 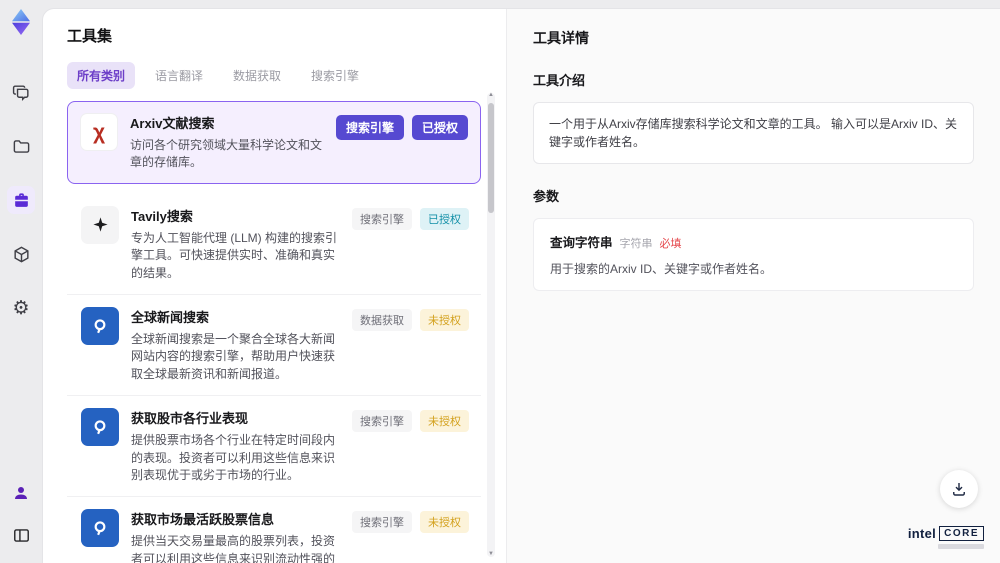 I want to click on tab-search-engine: 搜索引擎, so click(x=335, y=75).